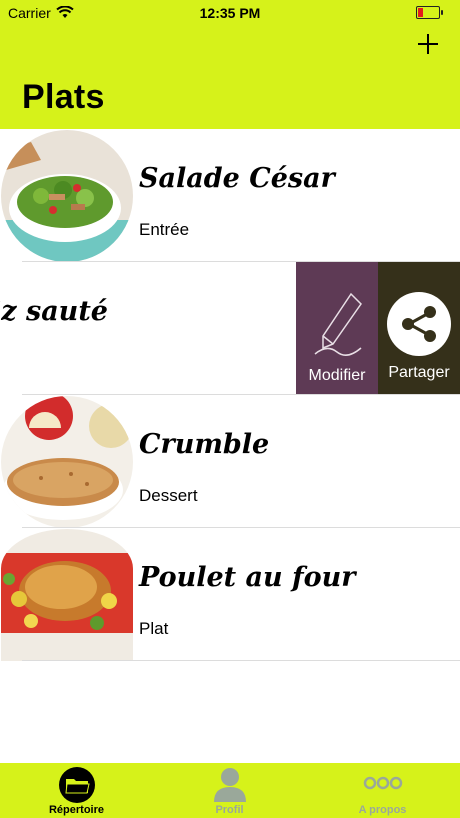 This screenshot has width=460, height=818. What do you see at coordinates (54, 311) in the screenshot?
I see `dish-name: iz sauté` at bounding box center [54, 311].